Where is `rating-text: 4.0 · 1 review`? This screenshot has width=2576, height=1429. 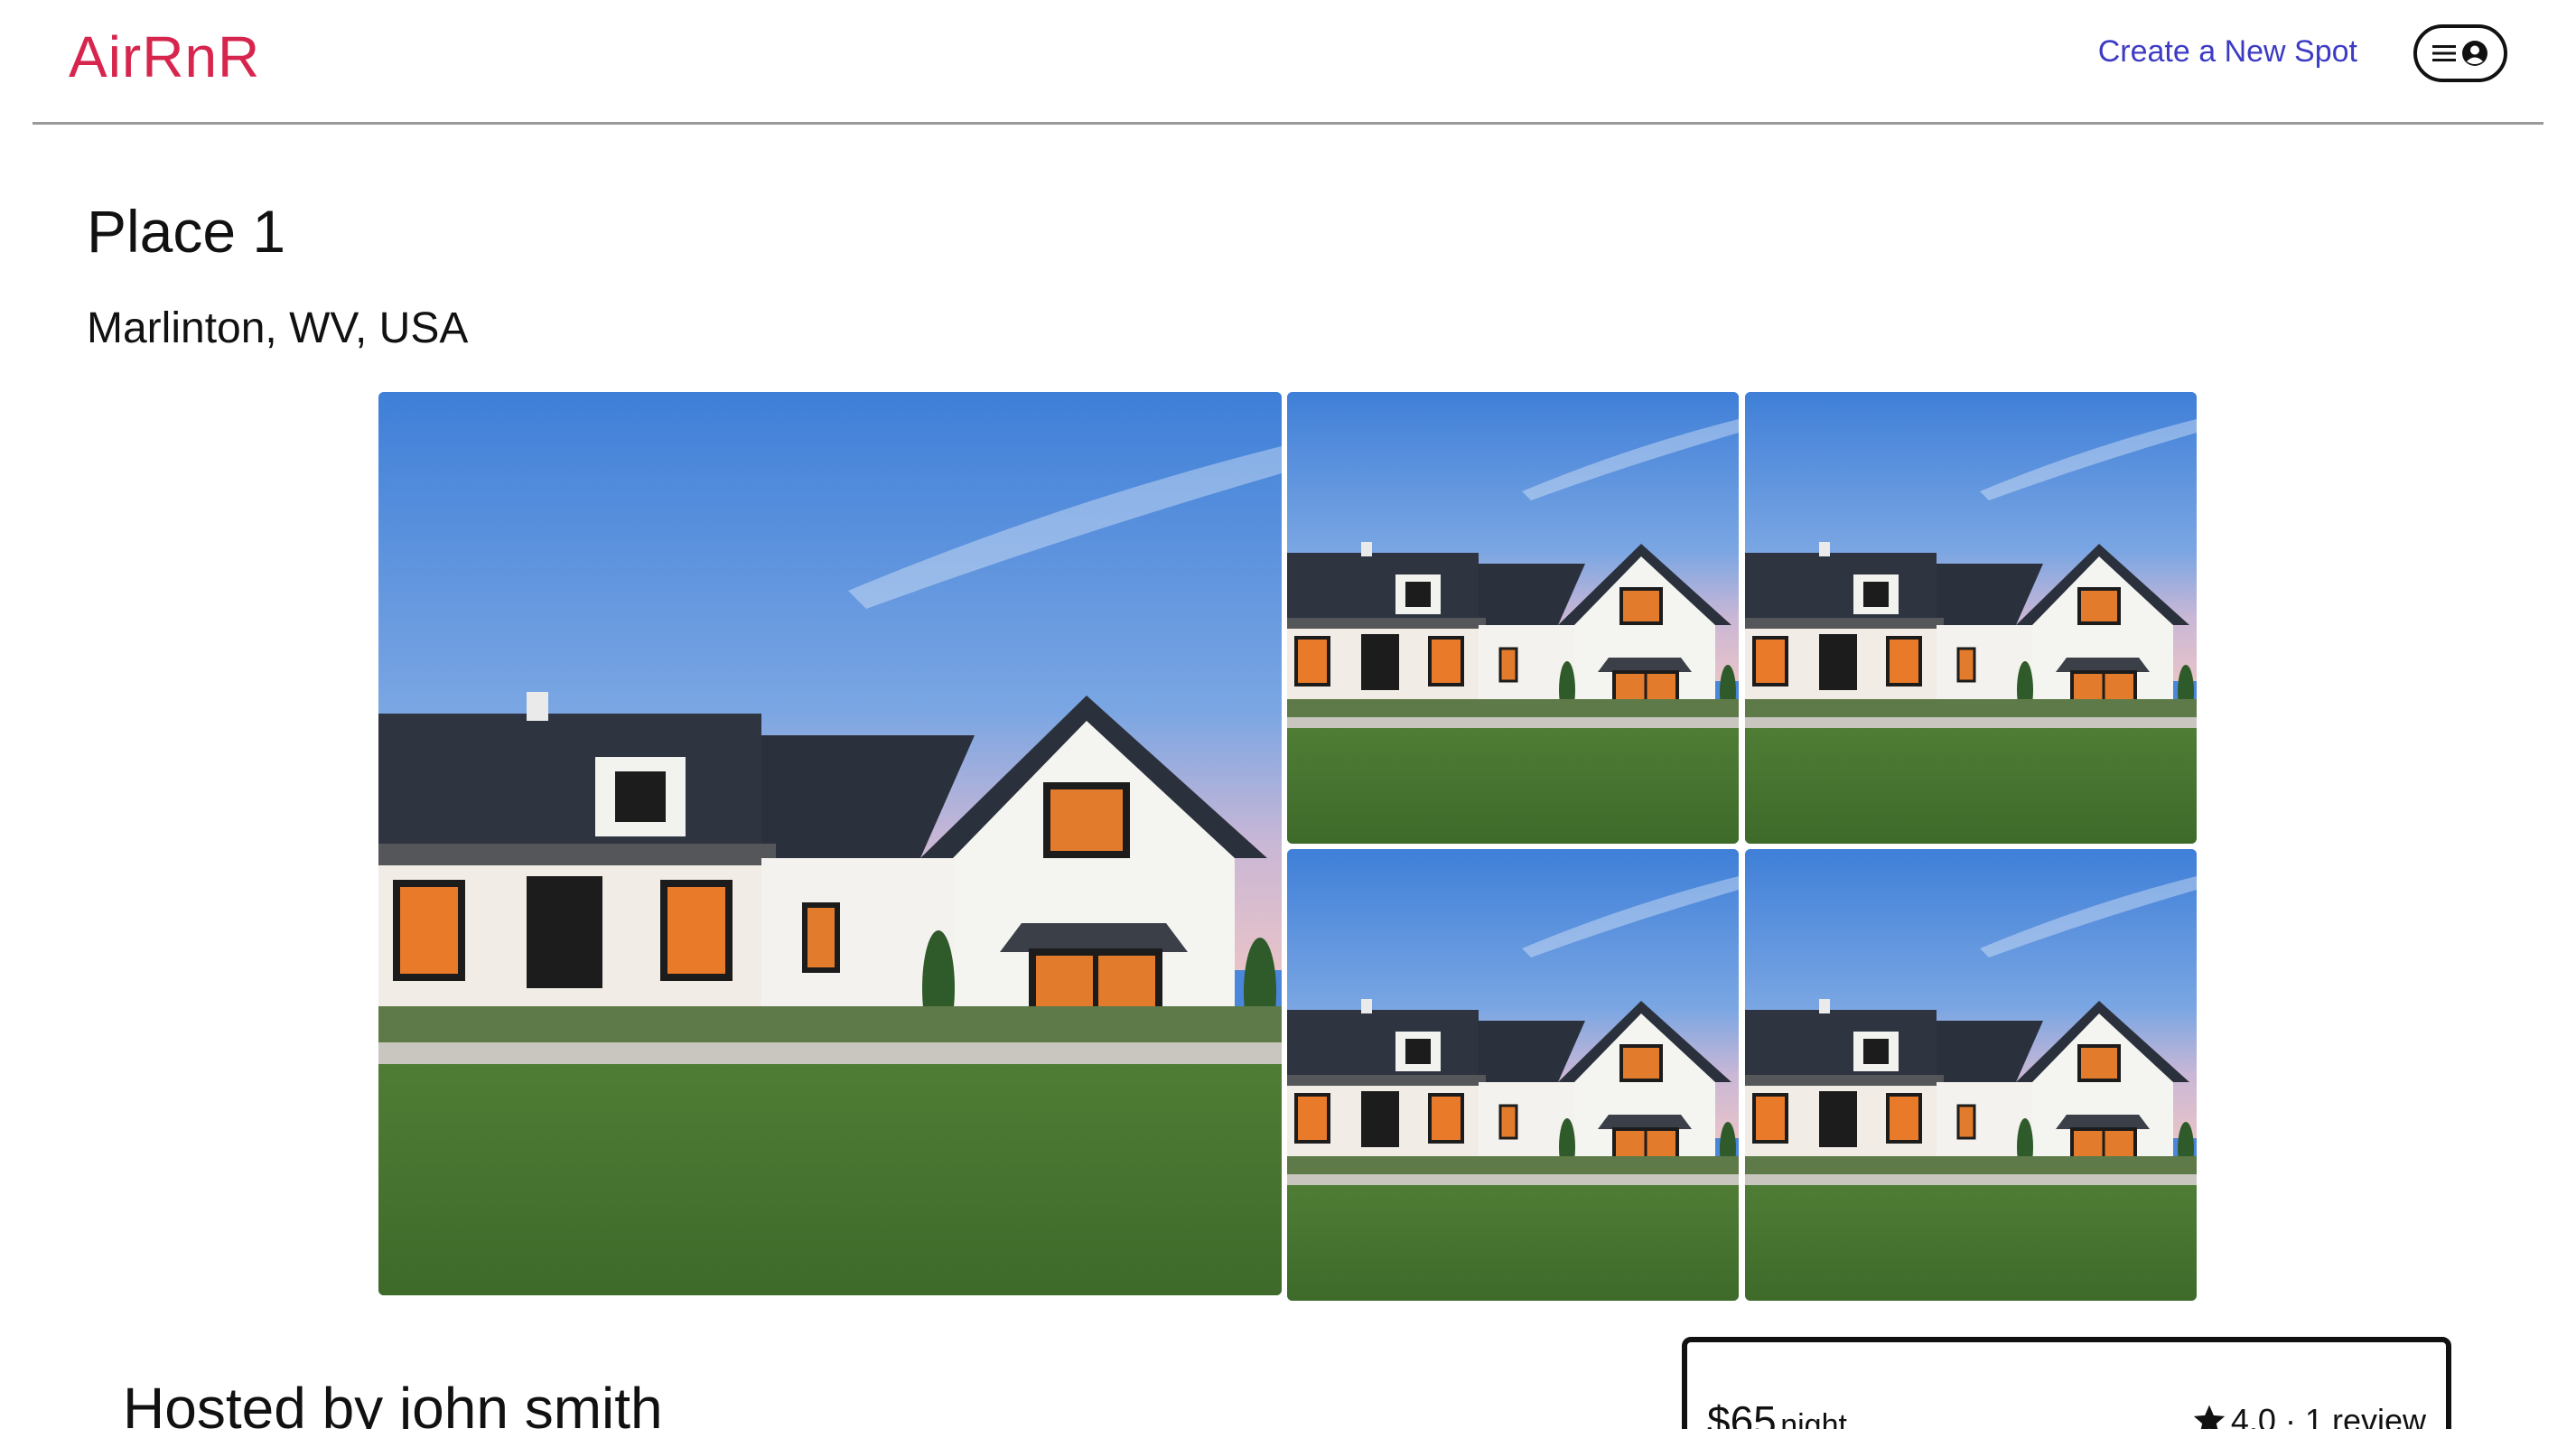 rating-text: 4.0 · 1 review is located at coordinates (2328, 1415).